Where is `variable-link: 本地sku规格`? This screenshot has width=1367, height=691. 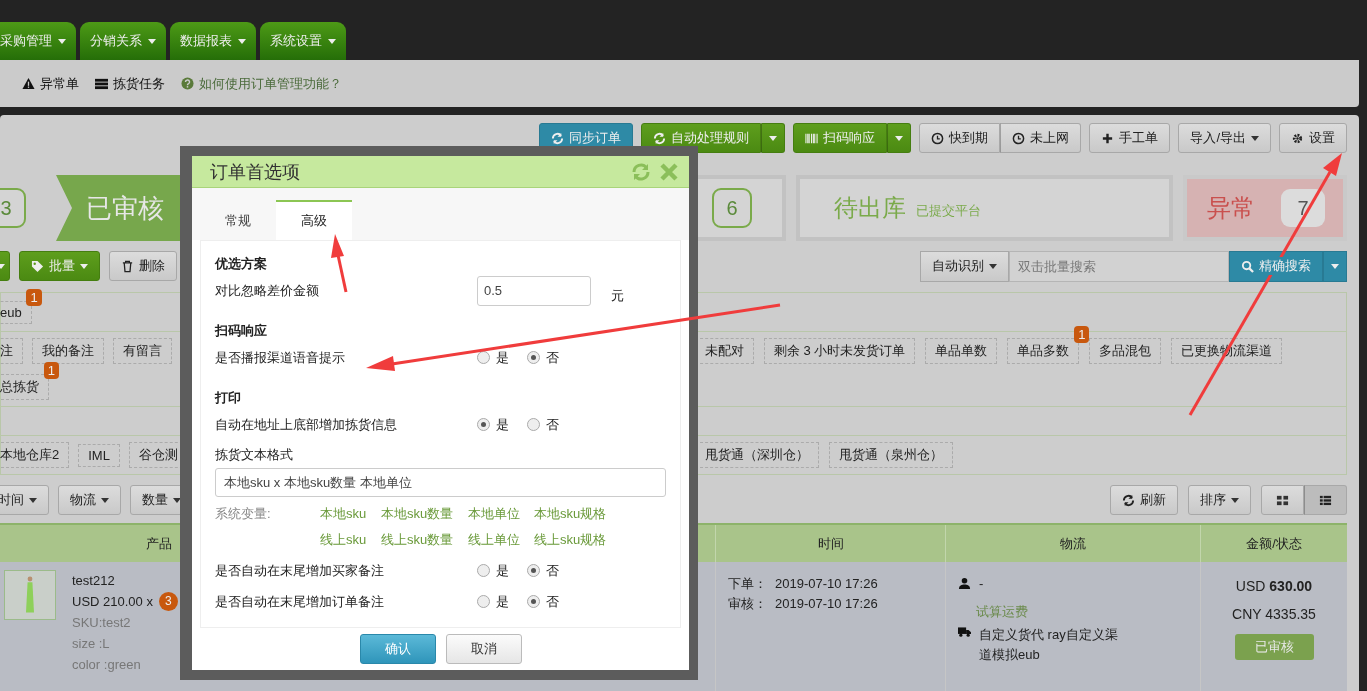
variable-link: 本地sku规格 is located at coordinates (570, 514).